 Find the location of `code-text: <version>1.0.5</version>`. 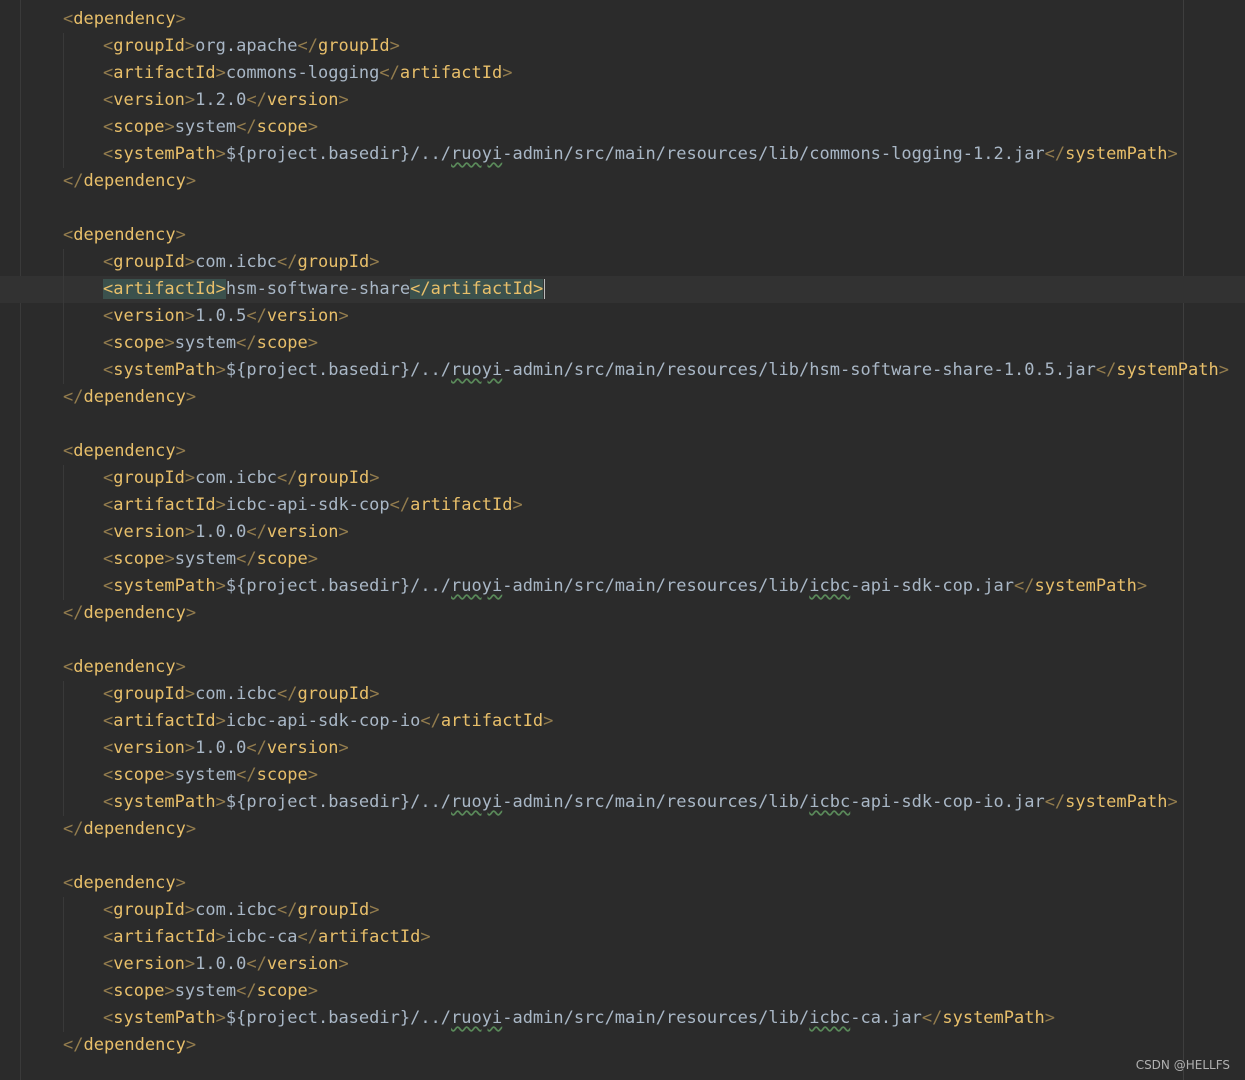

code-text: <version>1.0.5</version> is located at coordinates (226, 316).